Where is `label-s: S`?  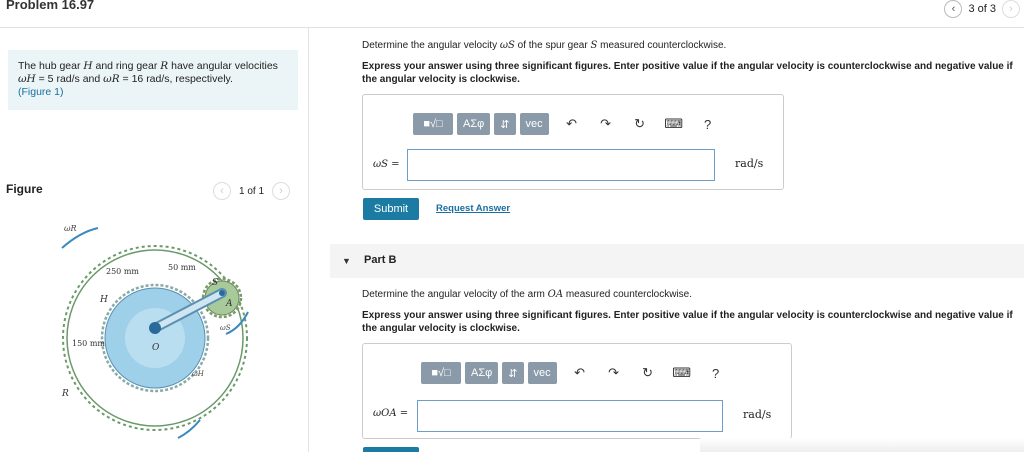 label-s: S is located at coordinates (215, 283).